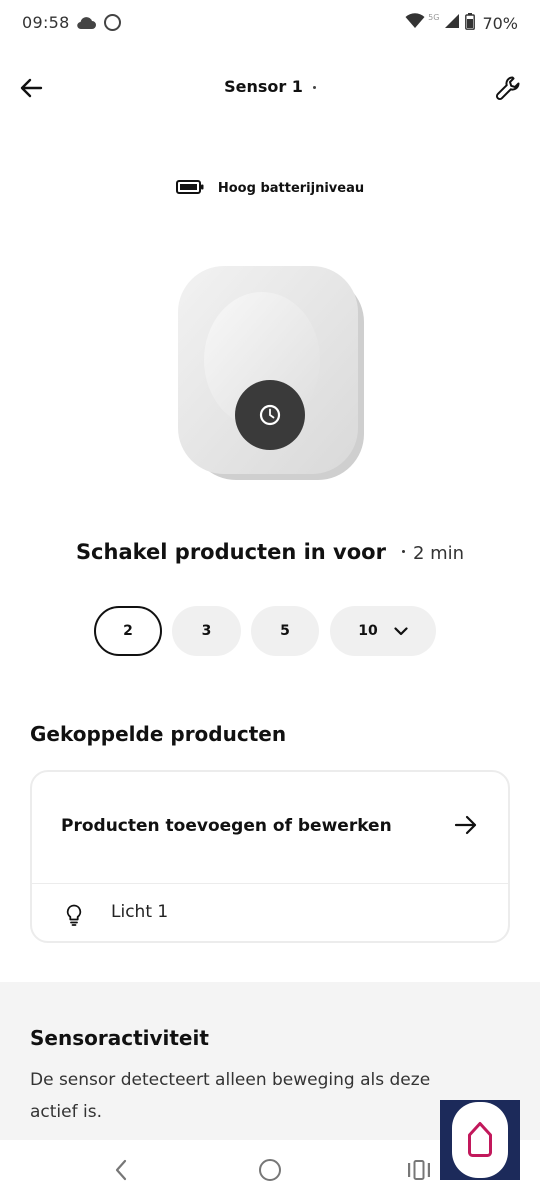  I want to click on system-navigation-bar, so click(220, 1170).